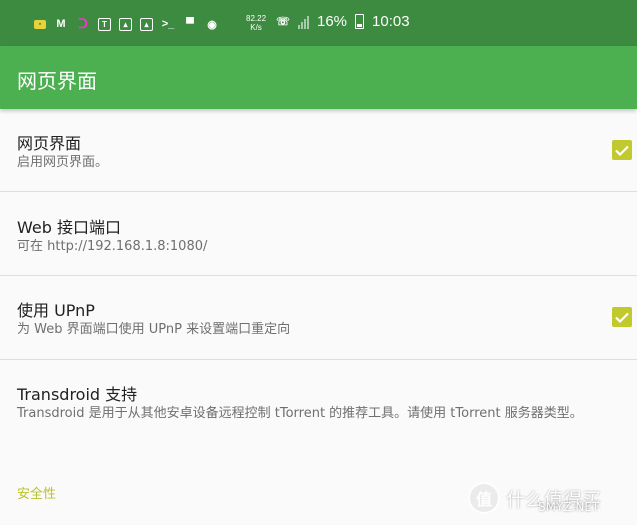  What do you see at coordinates (56, 310) in the screenshot?
I see `pref-title: 使用 UPnP` at bounding box center [56, 310].